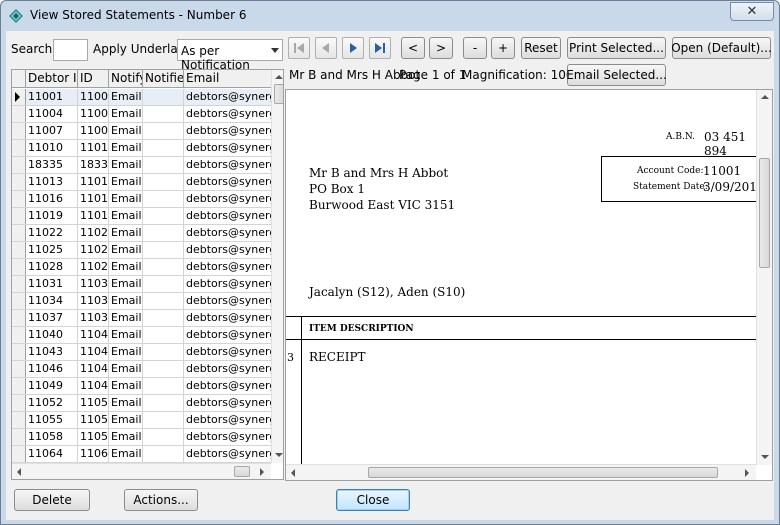 This screenshot has width=780, height=525. What do you see at coordinates (764, 213) in the screenshot?
I see `preview-vscroll-thumb` at bounding box center [764, 213].